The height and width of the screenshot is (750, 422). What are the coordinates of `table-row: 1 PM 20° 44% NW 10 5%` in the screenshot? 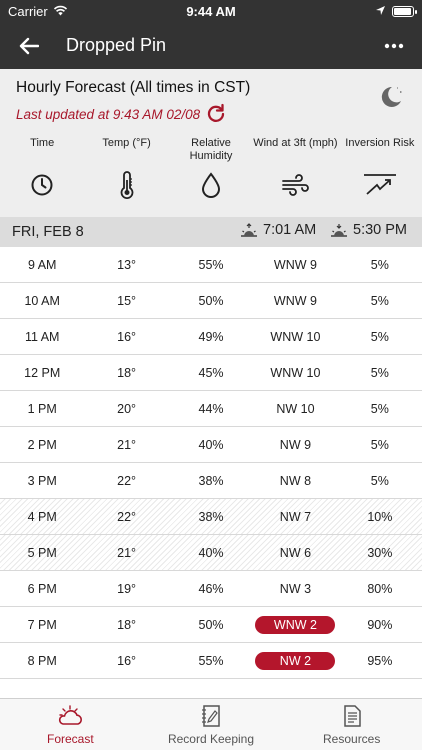 It's located at (211, 409).